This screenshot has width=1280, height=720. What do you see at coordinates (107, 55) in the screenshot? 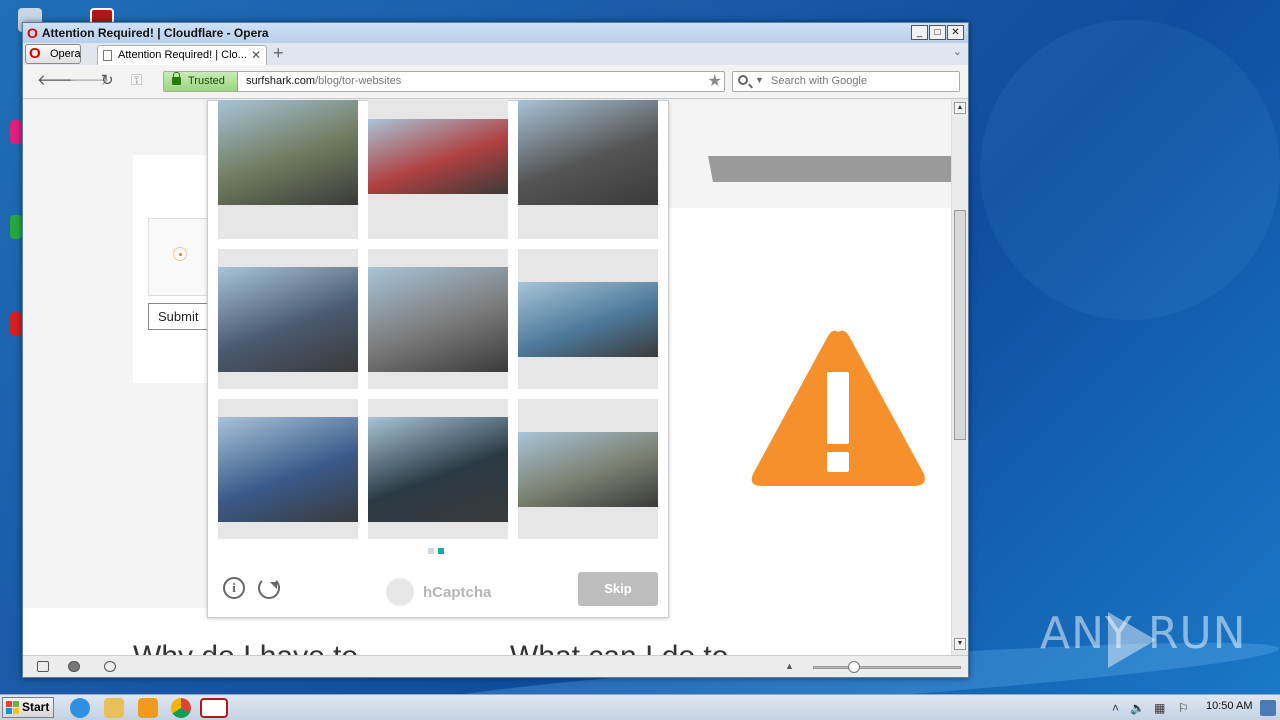
I see `page-icon` at bounding box center [107, 55].